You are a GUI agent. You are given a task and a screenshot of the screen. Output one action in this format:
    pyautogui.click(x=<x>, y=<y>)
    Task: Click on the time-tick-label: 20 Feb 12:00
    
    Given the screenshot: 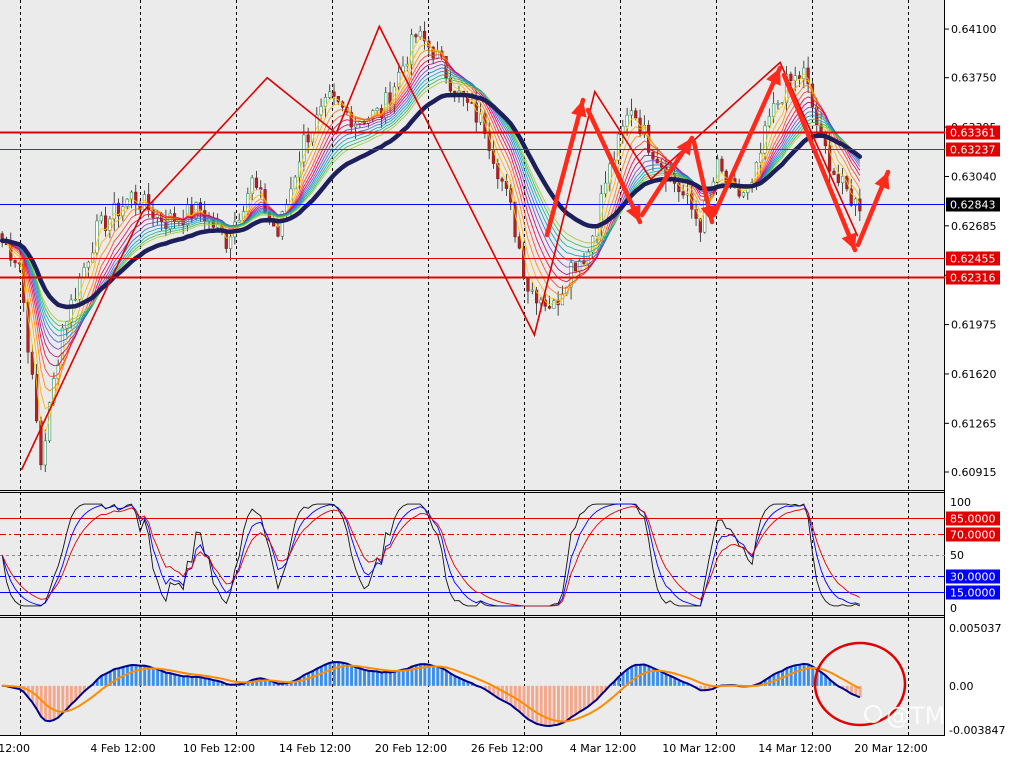 What is the action you would take?
    pyautogui.click(x=411, y=748)
    